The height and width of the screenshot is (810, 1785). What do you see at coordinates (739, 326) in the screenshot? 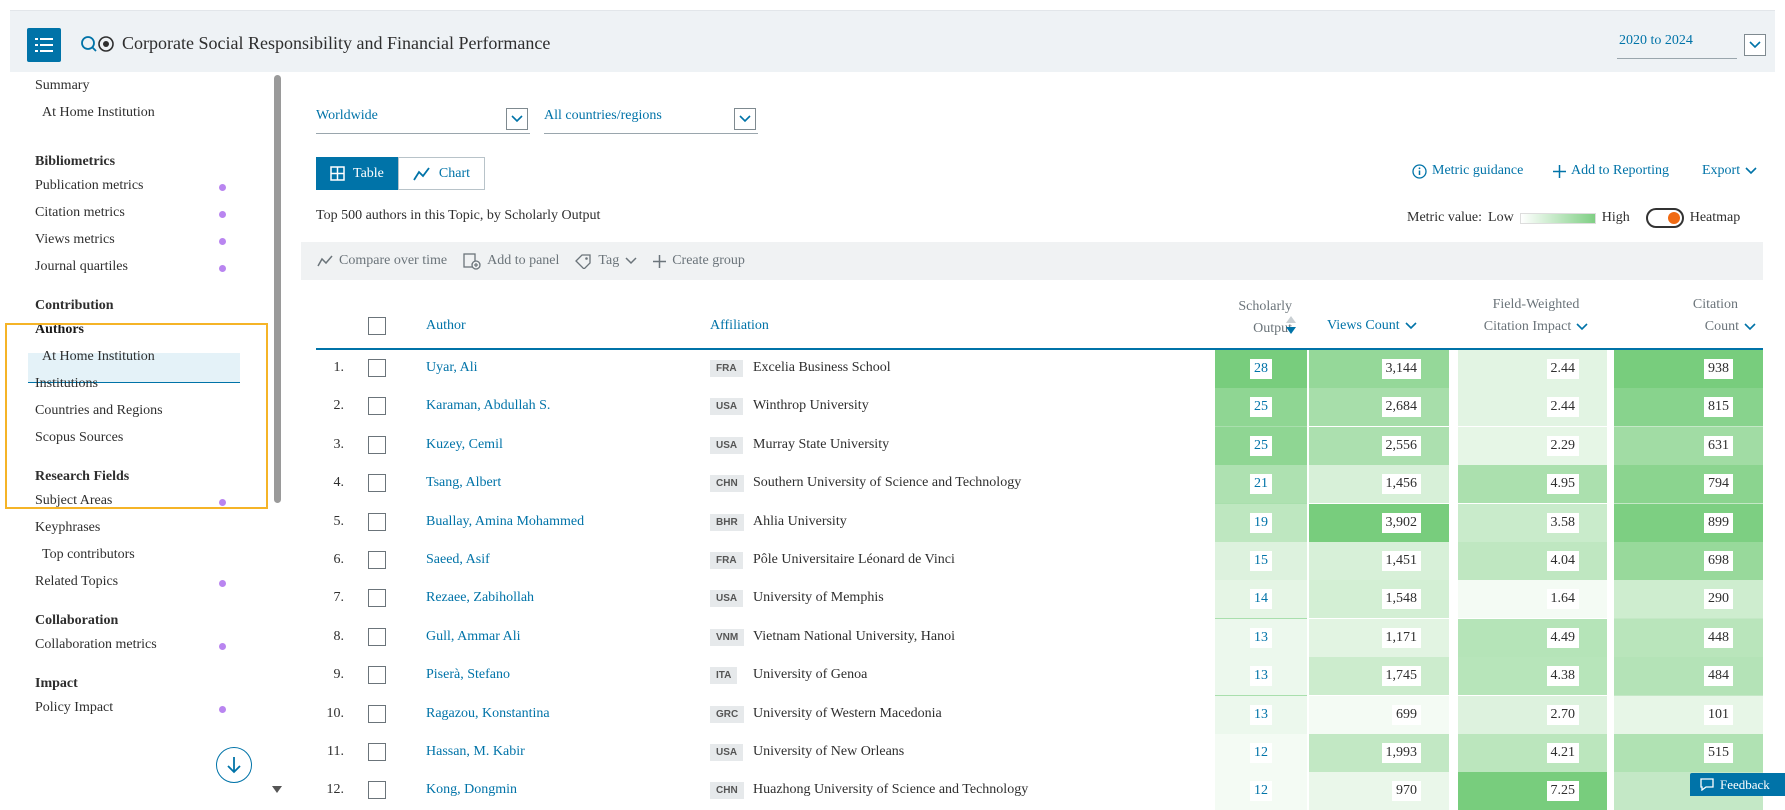
I see `col-affiliation: Affiliation` at bounding box center [739, 326].